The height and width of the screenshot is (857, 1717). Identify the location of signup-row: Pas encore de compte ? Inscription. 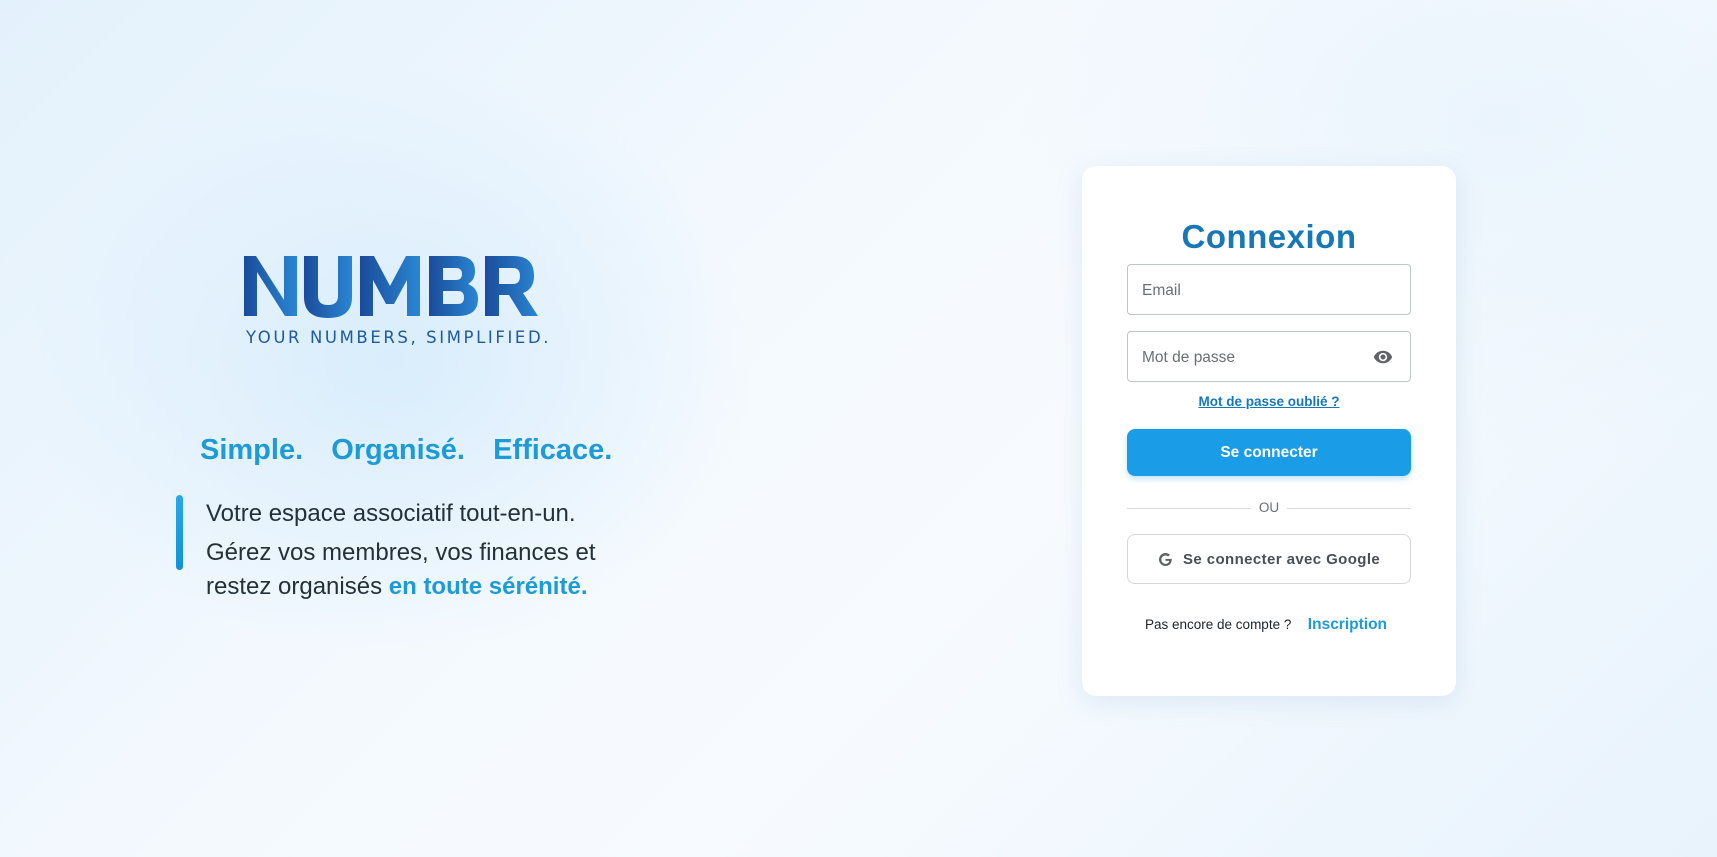
(1275, 625).